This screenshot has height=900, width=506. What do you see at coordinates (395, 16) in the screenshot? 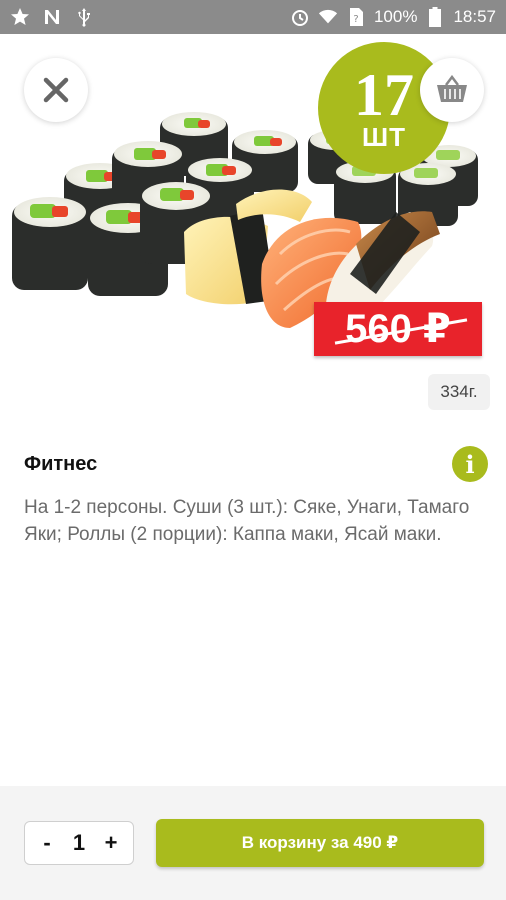
I see `battery-percent: 100%` at bounding box center [395, 16].